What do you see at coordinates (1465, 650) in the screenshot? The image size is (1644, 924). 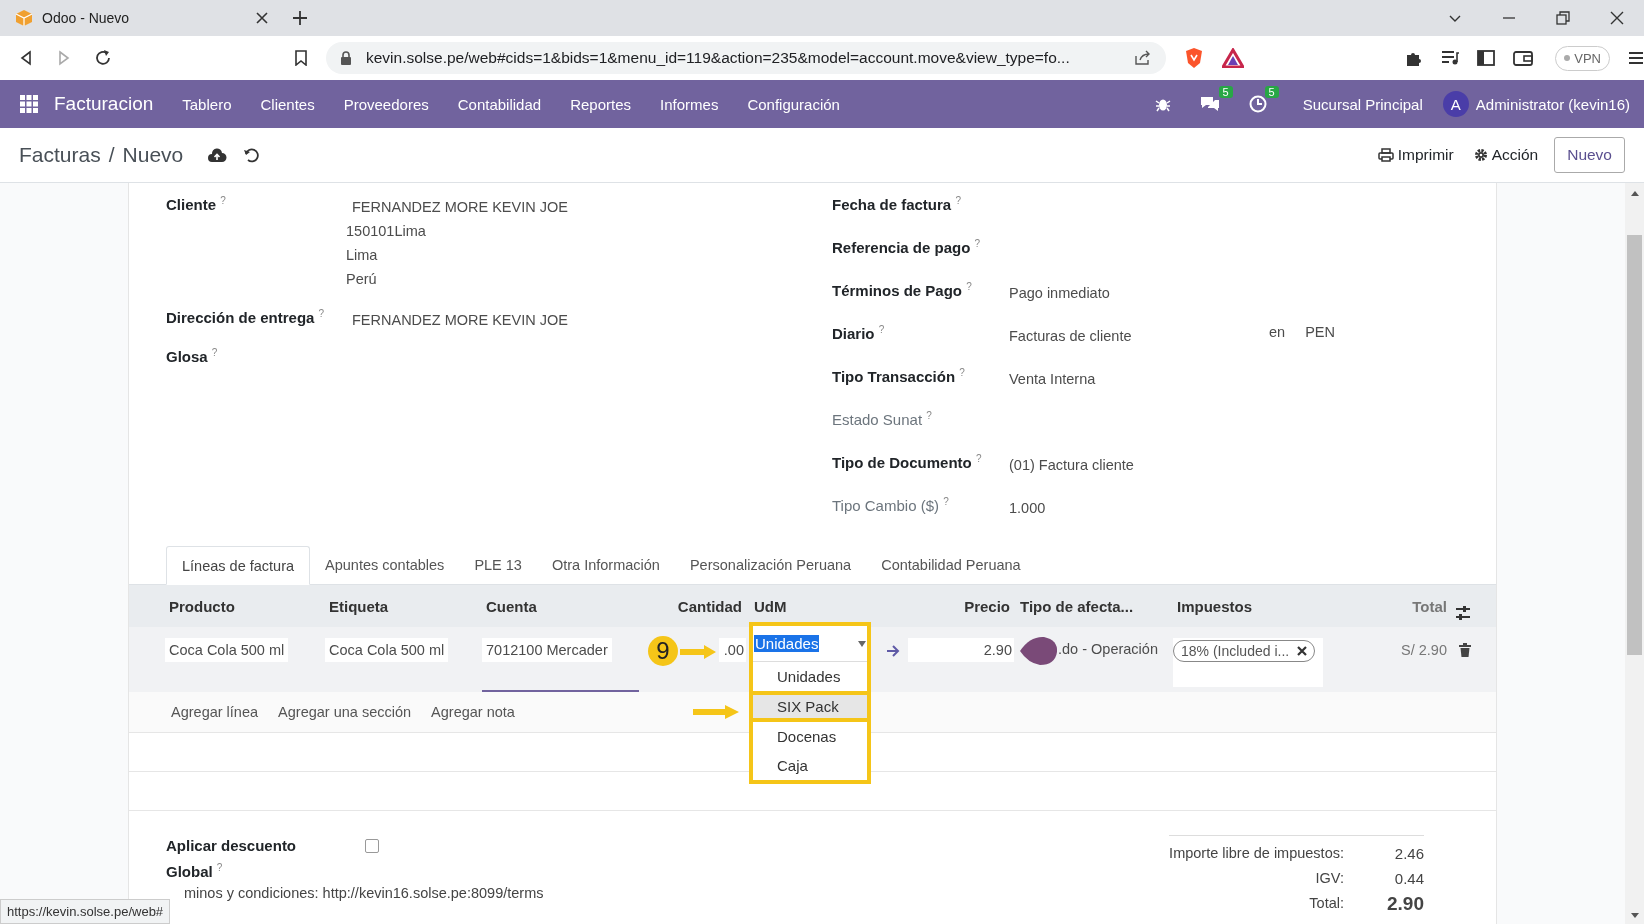 I see `trash-icon` at bounding box center [1465, 650].